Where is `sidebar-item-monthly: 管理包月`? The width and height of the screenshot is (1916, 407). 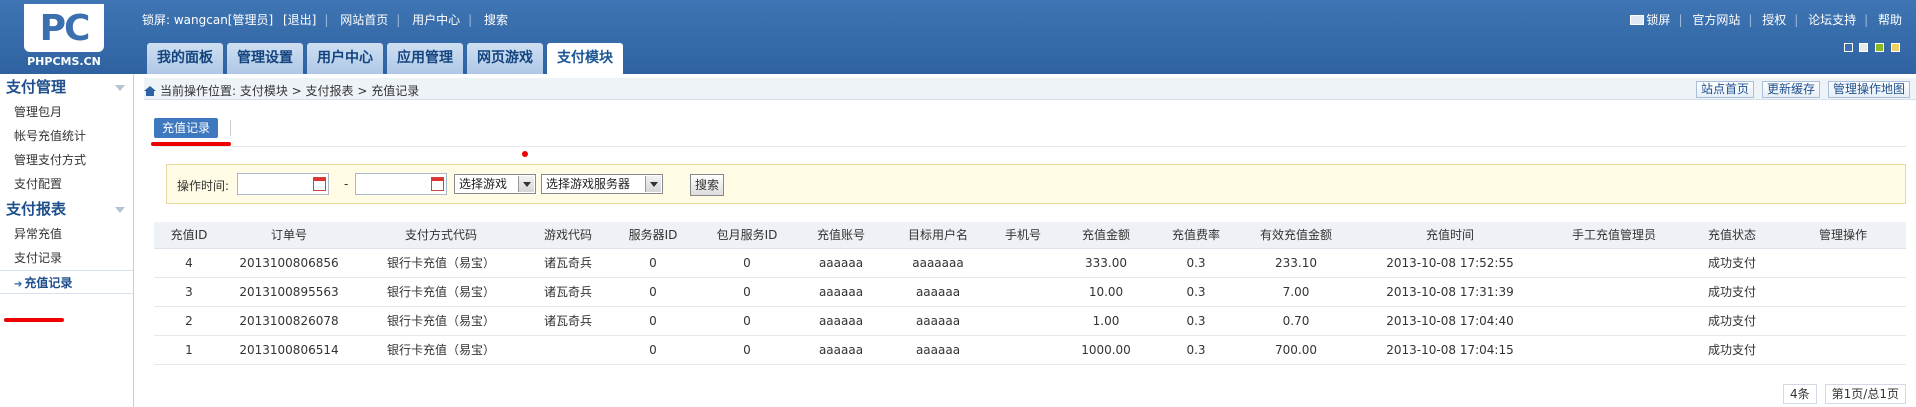 sidebar-item-monthly: 管理包月 is located at coordinates (66, 112).